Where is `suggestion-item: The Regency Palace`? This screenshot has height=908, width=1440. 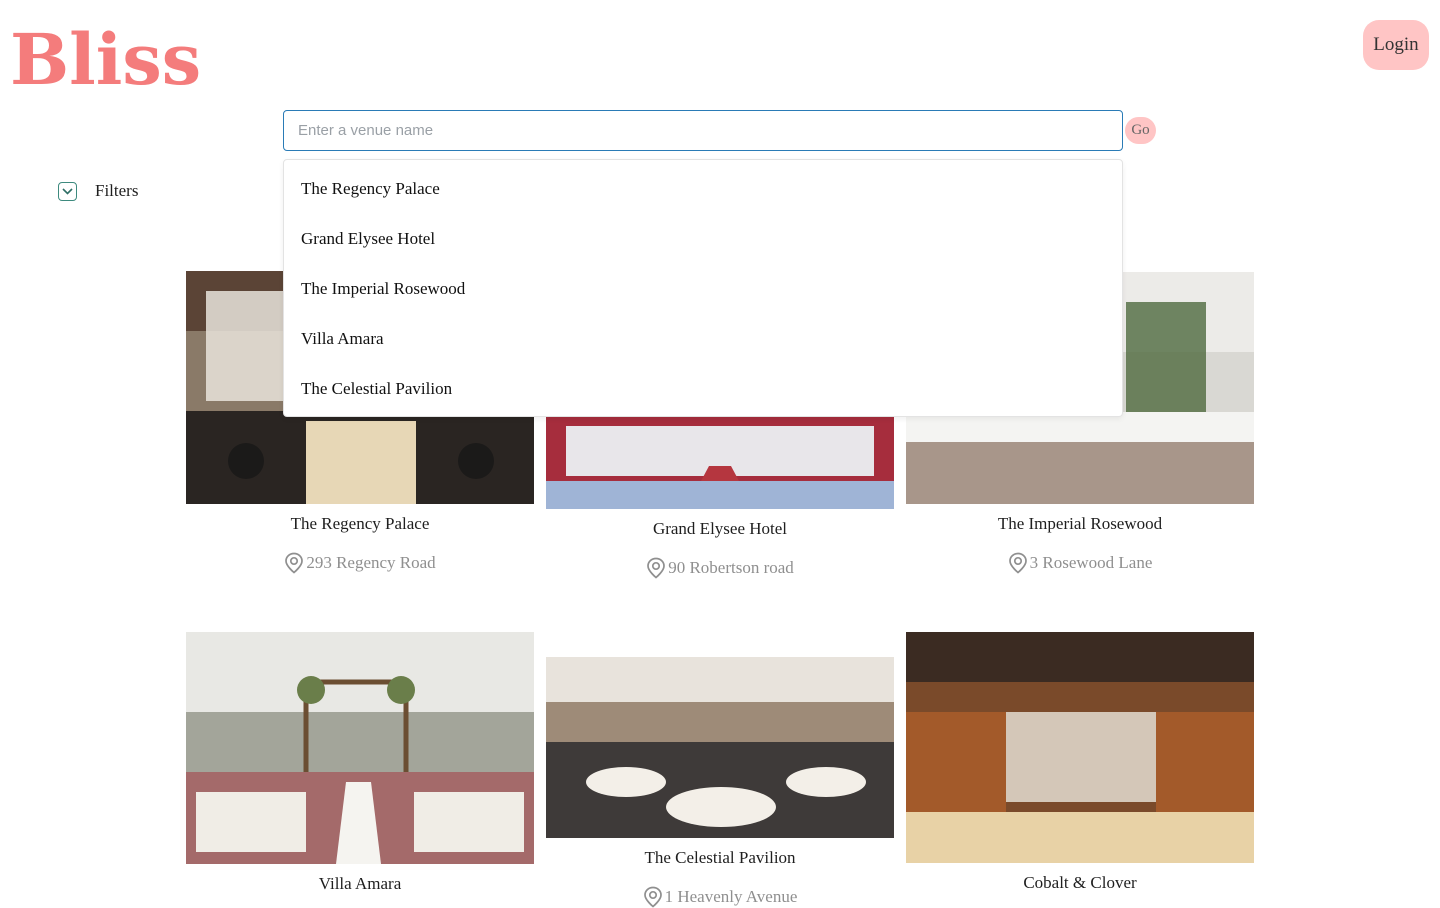 suggestion-item: The Regency Palace is located at coordinates (703, 189).